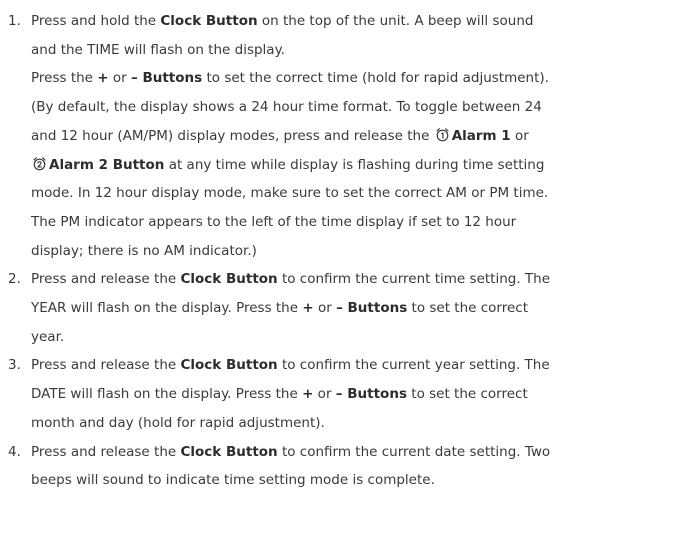  I want to click on text-run: to confirm the current year setting. The, so click(413, 365).